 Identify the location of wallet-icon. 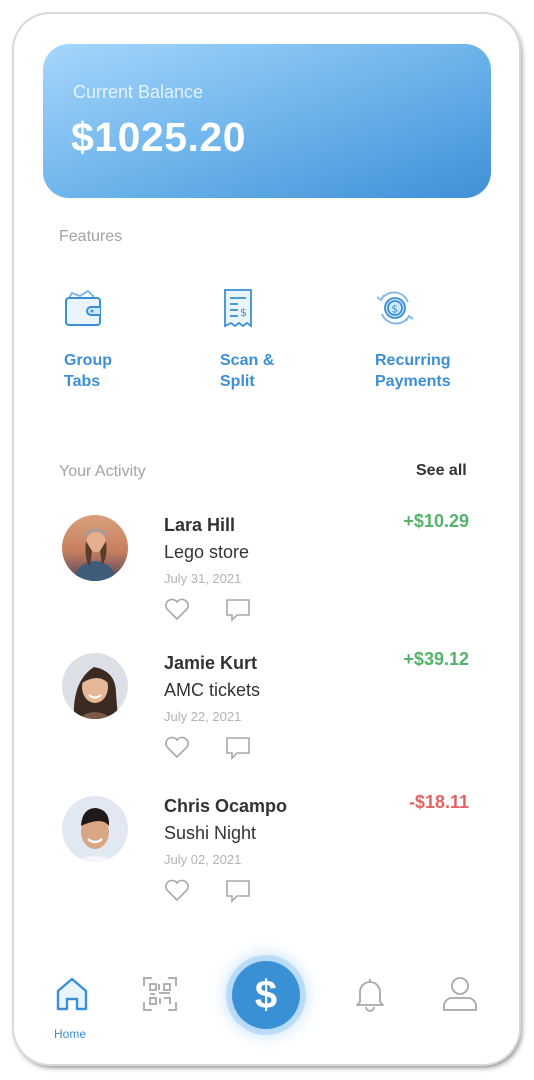
(83, 307).